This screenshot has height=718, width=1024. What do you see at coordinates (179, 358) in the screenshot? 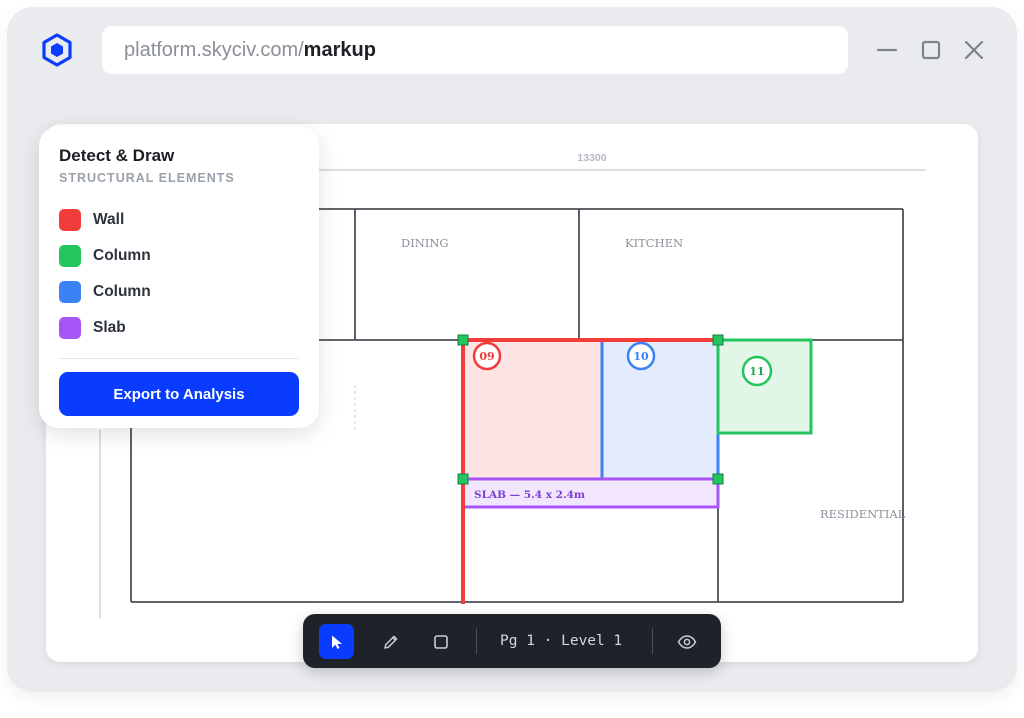
I see `panel-divider` at bounding box center [179, 358].